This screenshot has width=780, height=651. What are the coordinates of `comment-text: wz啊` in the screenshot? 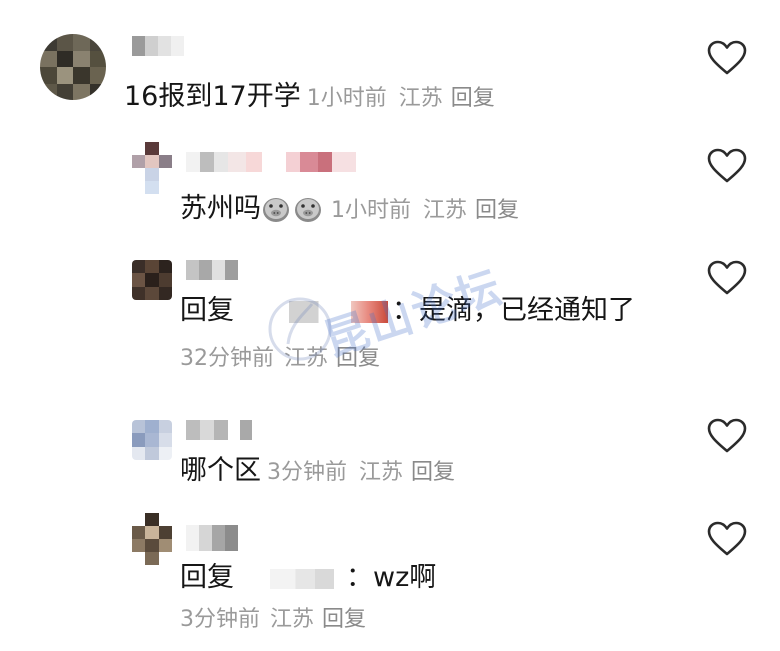 It's located at (405, 577).